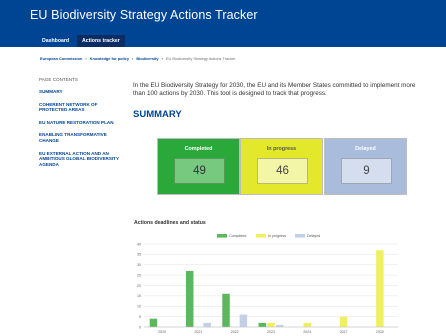 This screenshot has width=446, height=336. What do you see at coordinates (139, 265) in the screenshot?
I see `y-tick-label: 30` at bounding box center [139, 265].